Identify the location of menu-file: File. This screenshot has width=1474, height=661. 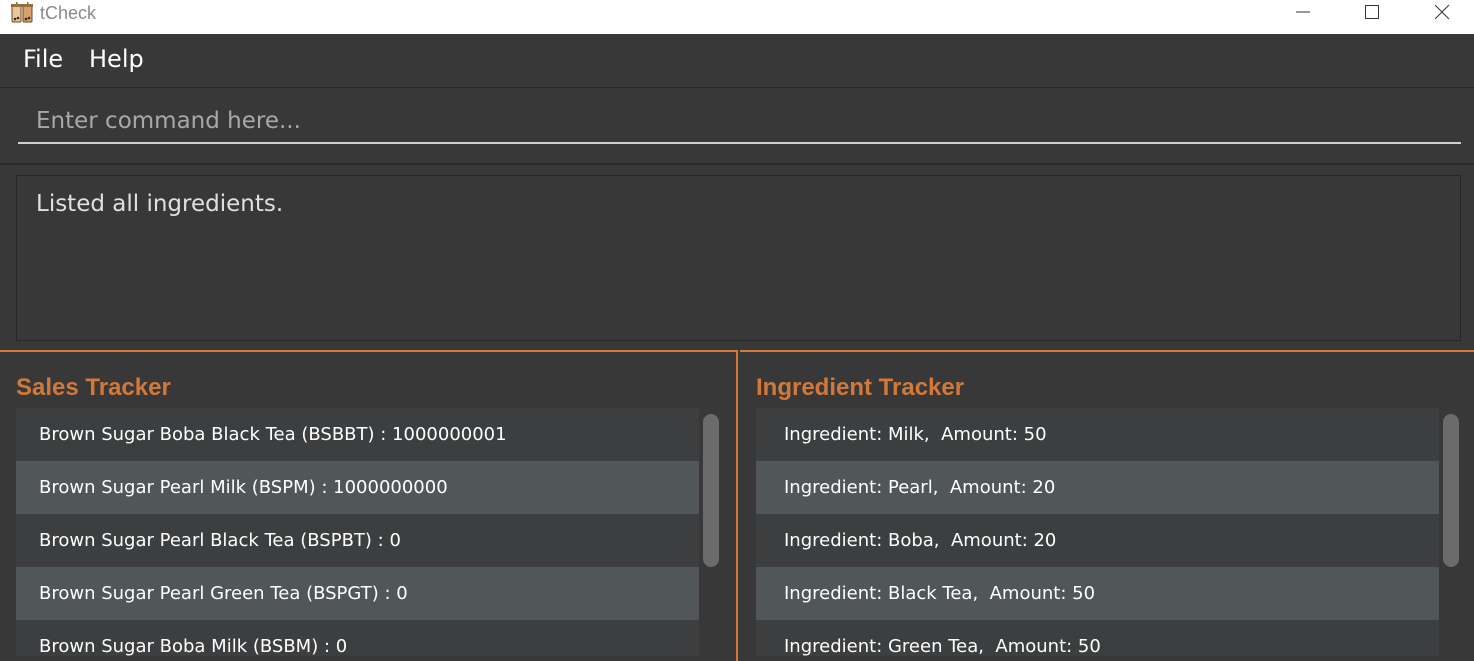
(43, 59).